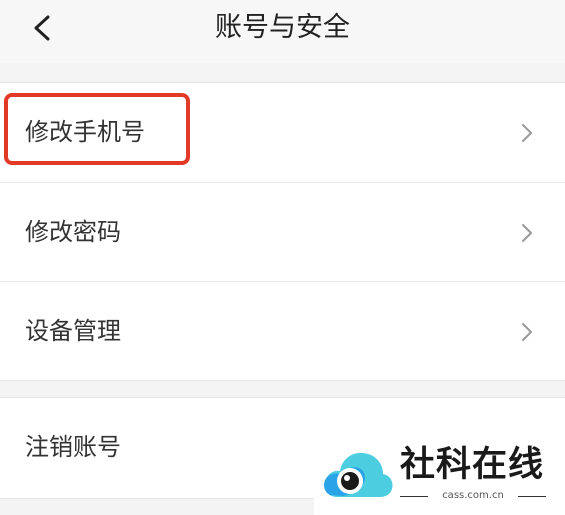 This screenshot has height=515, width=565. I want to click on watermark-line-left, so click(414, 496).